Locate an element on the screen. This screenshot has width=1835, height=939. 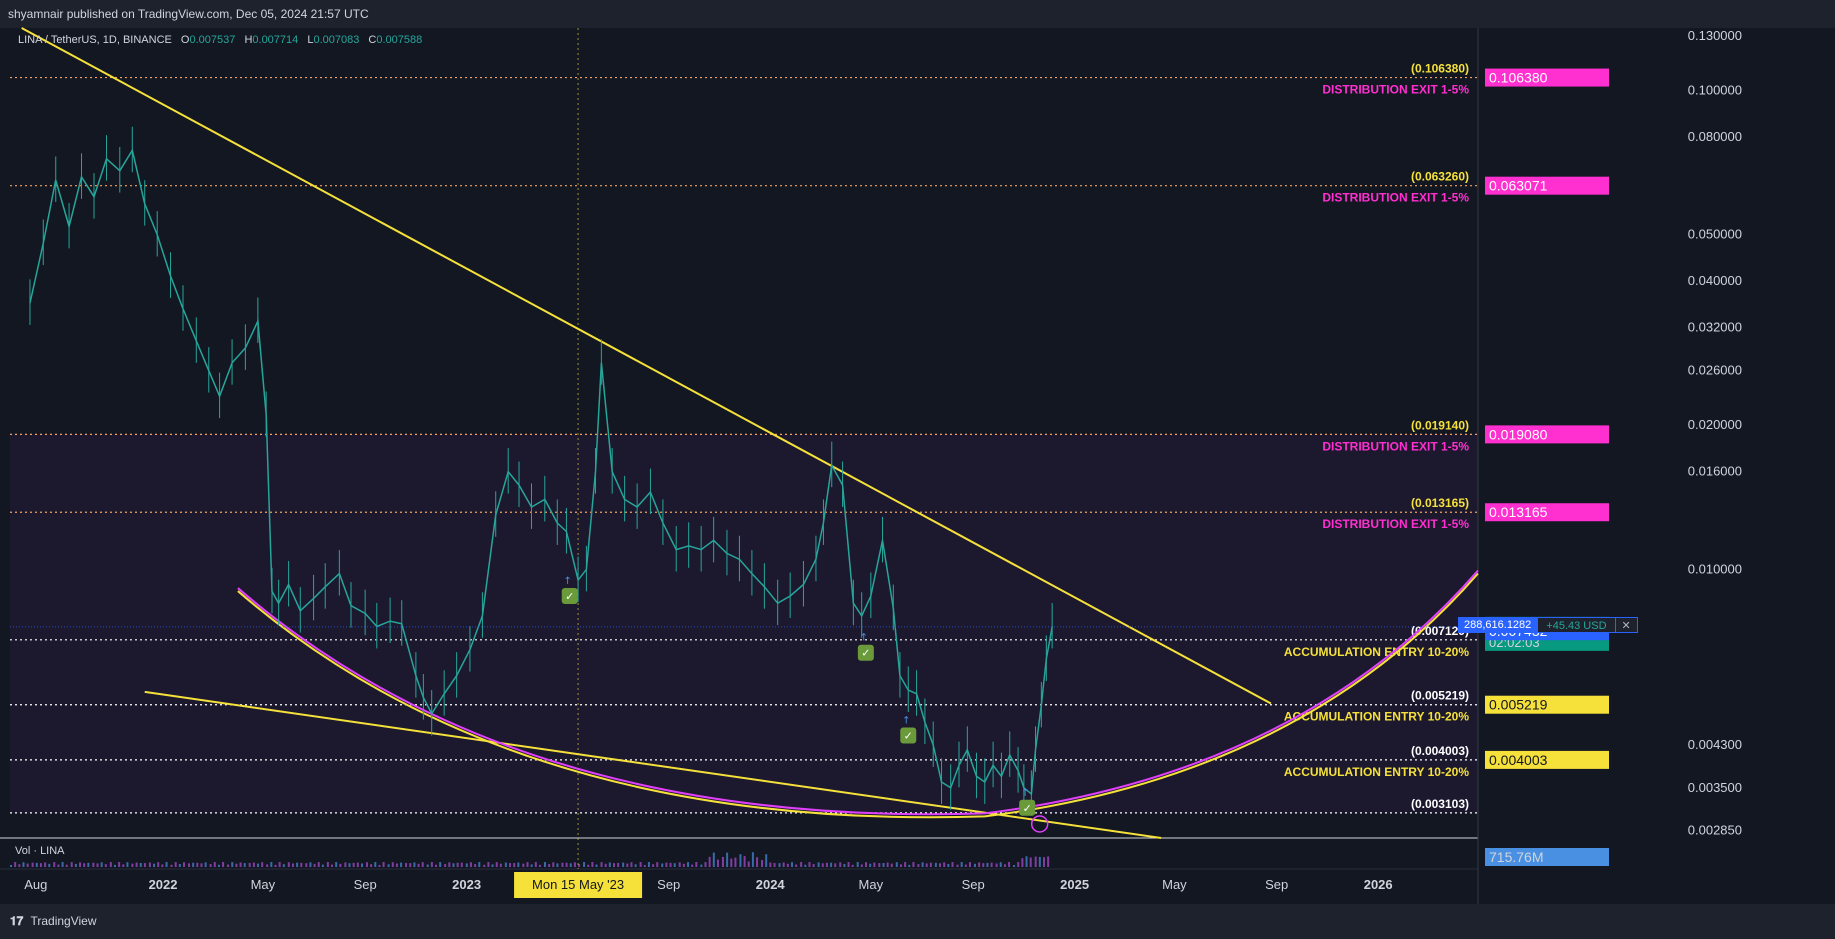
high-value: 0.007714 is located at coordinates (275, 40).